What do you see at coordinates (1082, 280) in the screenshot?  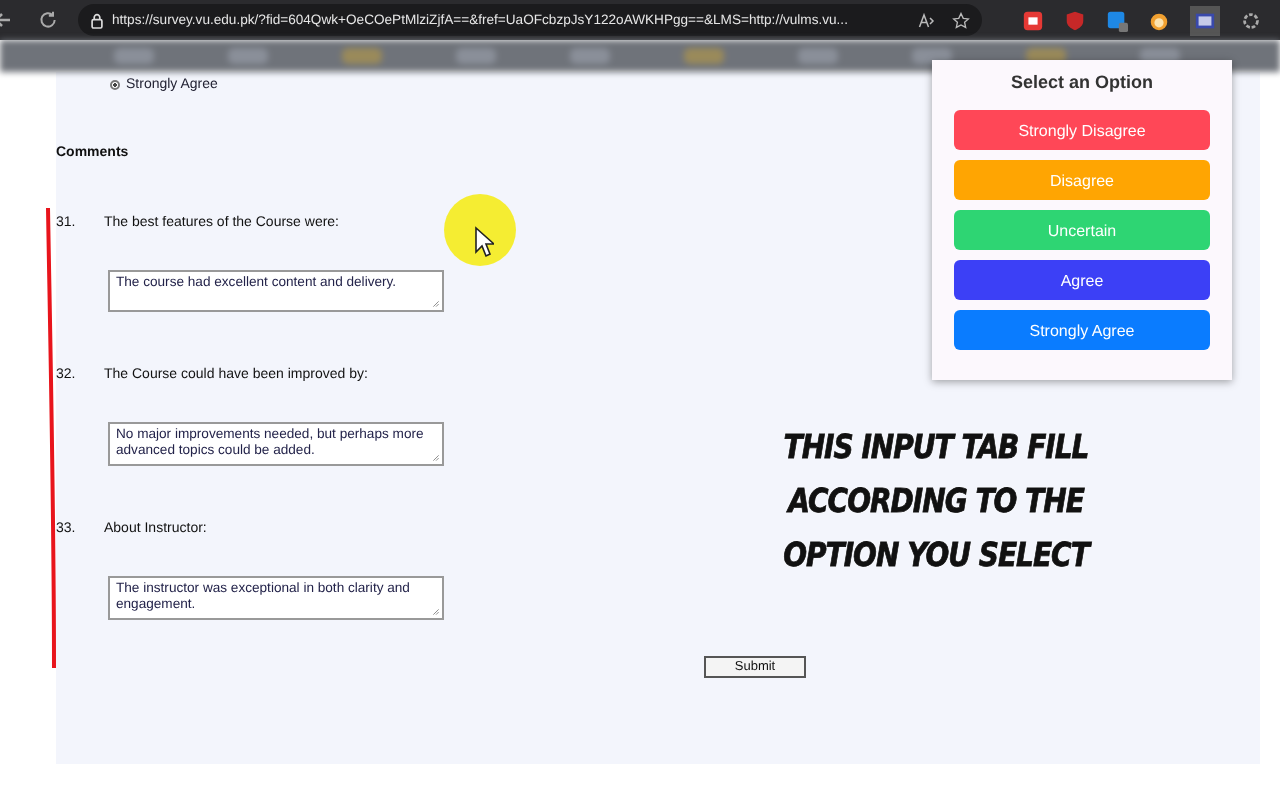 I see `option-button: Agree` at bounding box center [1082, 280].